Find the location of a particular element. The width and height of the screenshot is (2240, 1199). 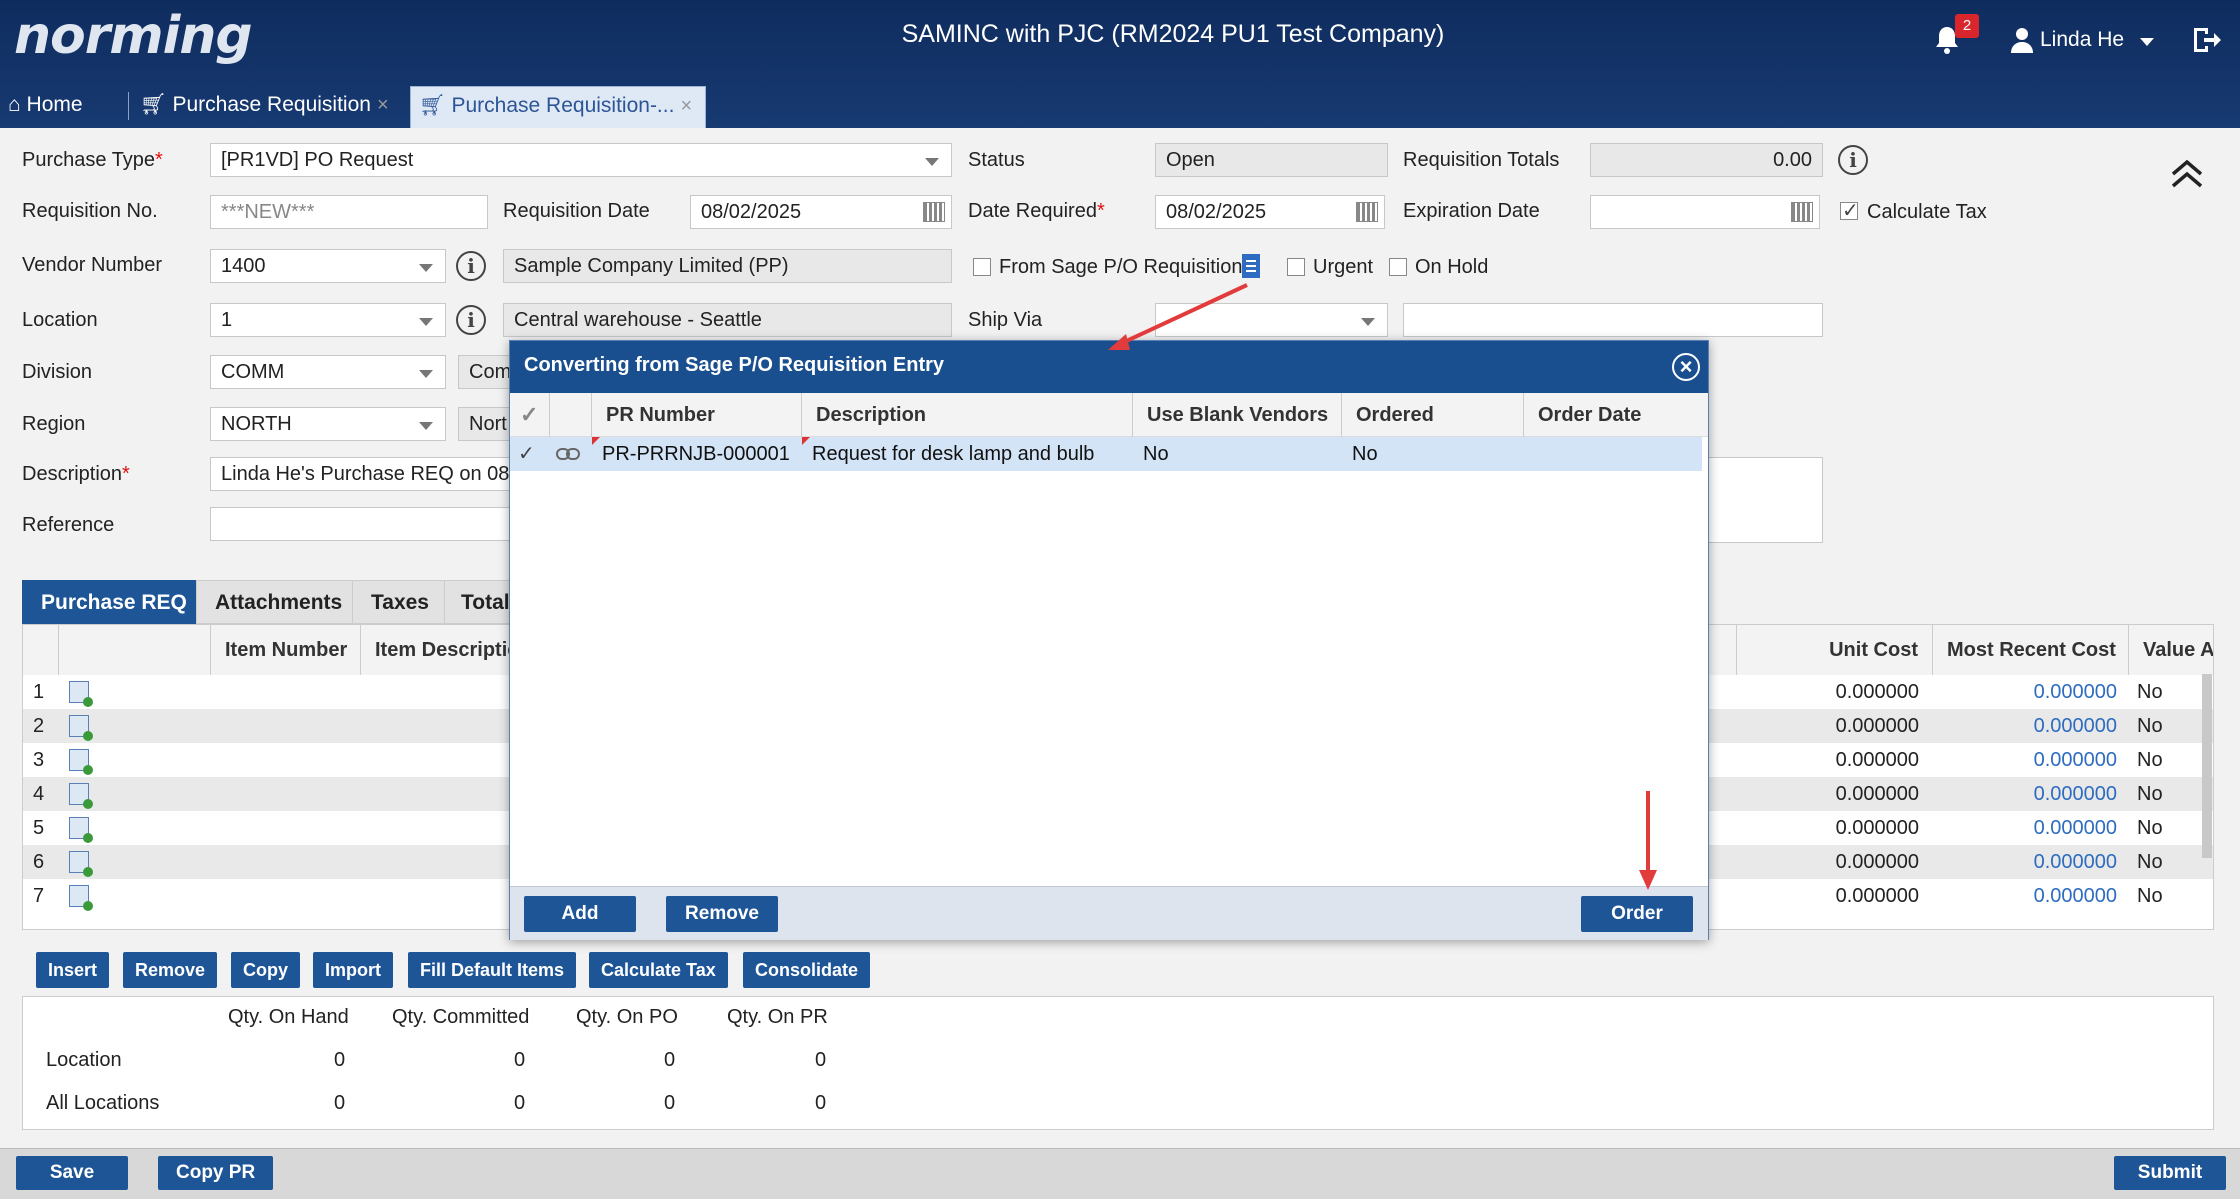

calculate-tax-button: Calculate Tax is located at coordinates (658, 970).